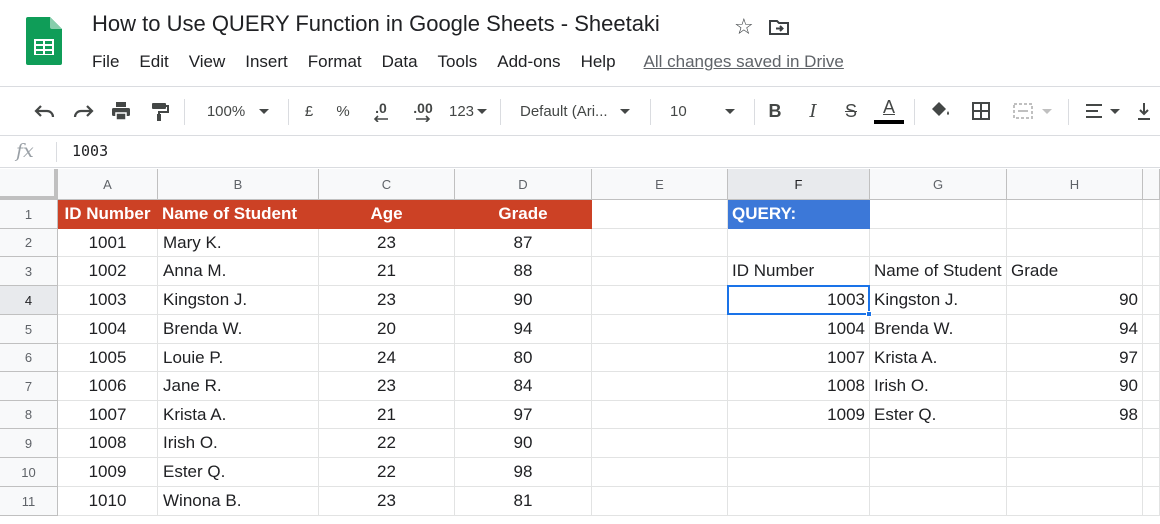  What do you see at coordinates (387, 358) in the screenshot?
I see `table-cell: 24` at bounding box center [387, 358].